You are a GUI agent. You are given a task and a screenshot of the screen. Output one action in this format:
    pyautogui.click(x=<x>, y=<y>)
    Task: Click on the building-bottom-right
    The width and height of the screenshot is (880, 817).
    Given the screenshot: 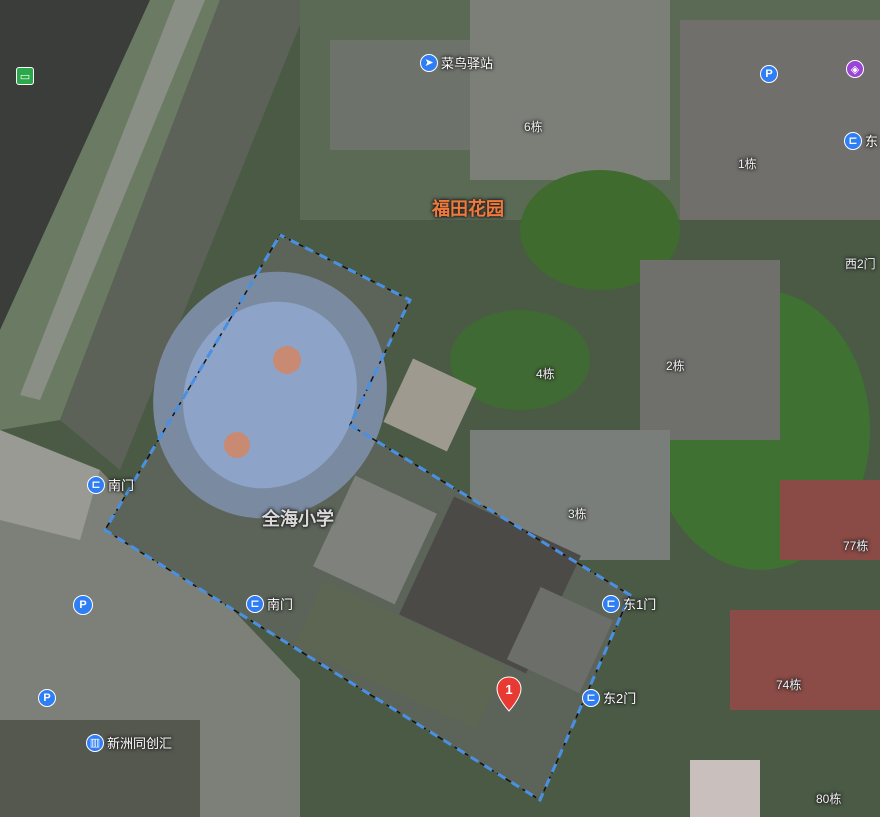 What is the action you would take?
    pyautogui.click(x=725, y=788)
    